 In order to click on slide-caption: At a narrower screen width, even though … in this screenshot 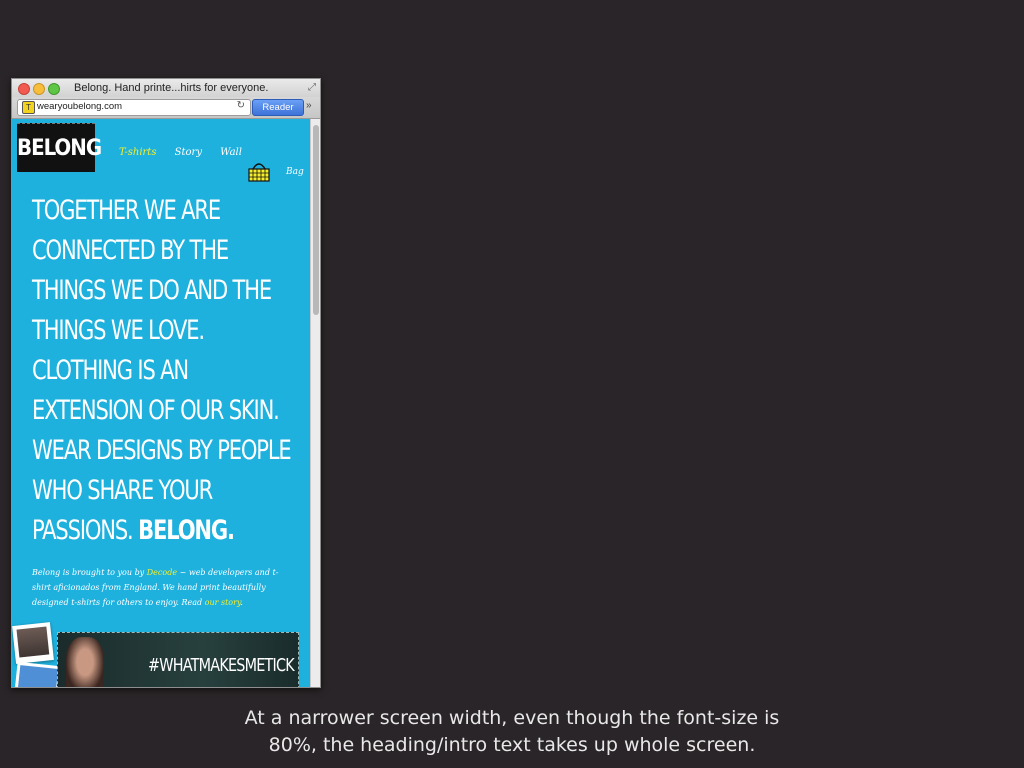, I will do `click(512, 732)`.